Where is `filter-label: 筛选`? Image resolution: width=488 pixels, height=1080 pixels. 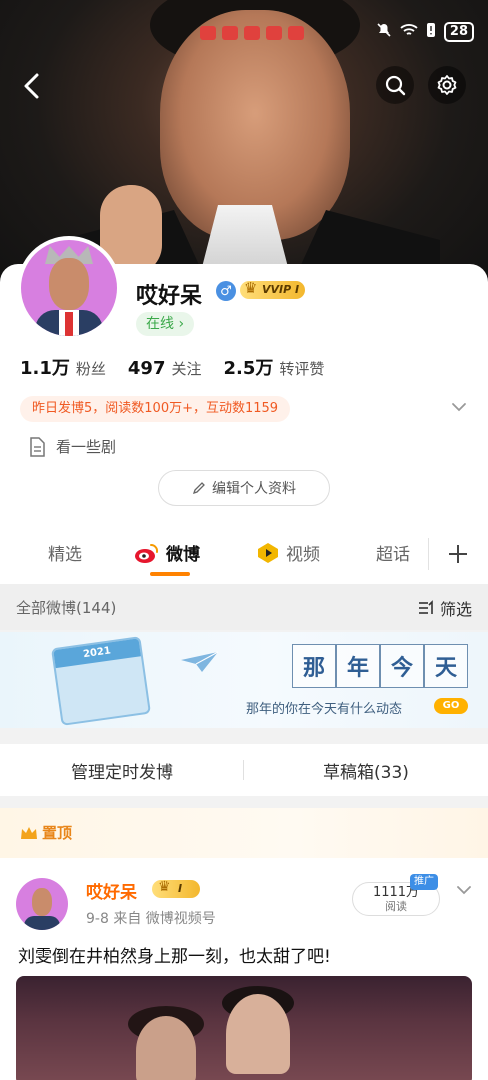
filter-label: 筛选 is located at coordinates (455, 609).